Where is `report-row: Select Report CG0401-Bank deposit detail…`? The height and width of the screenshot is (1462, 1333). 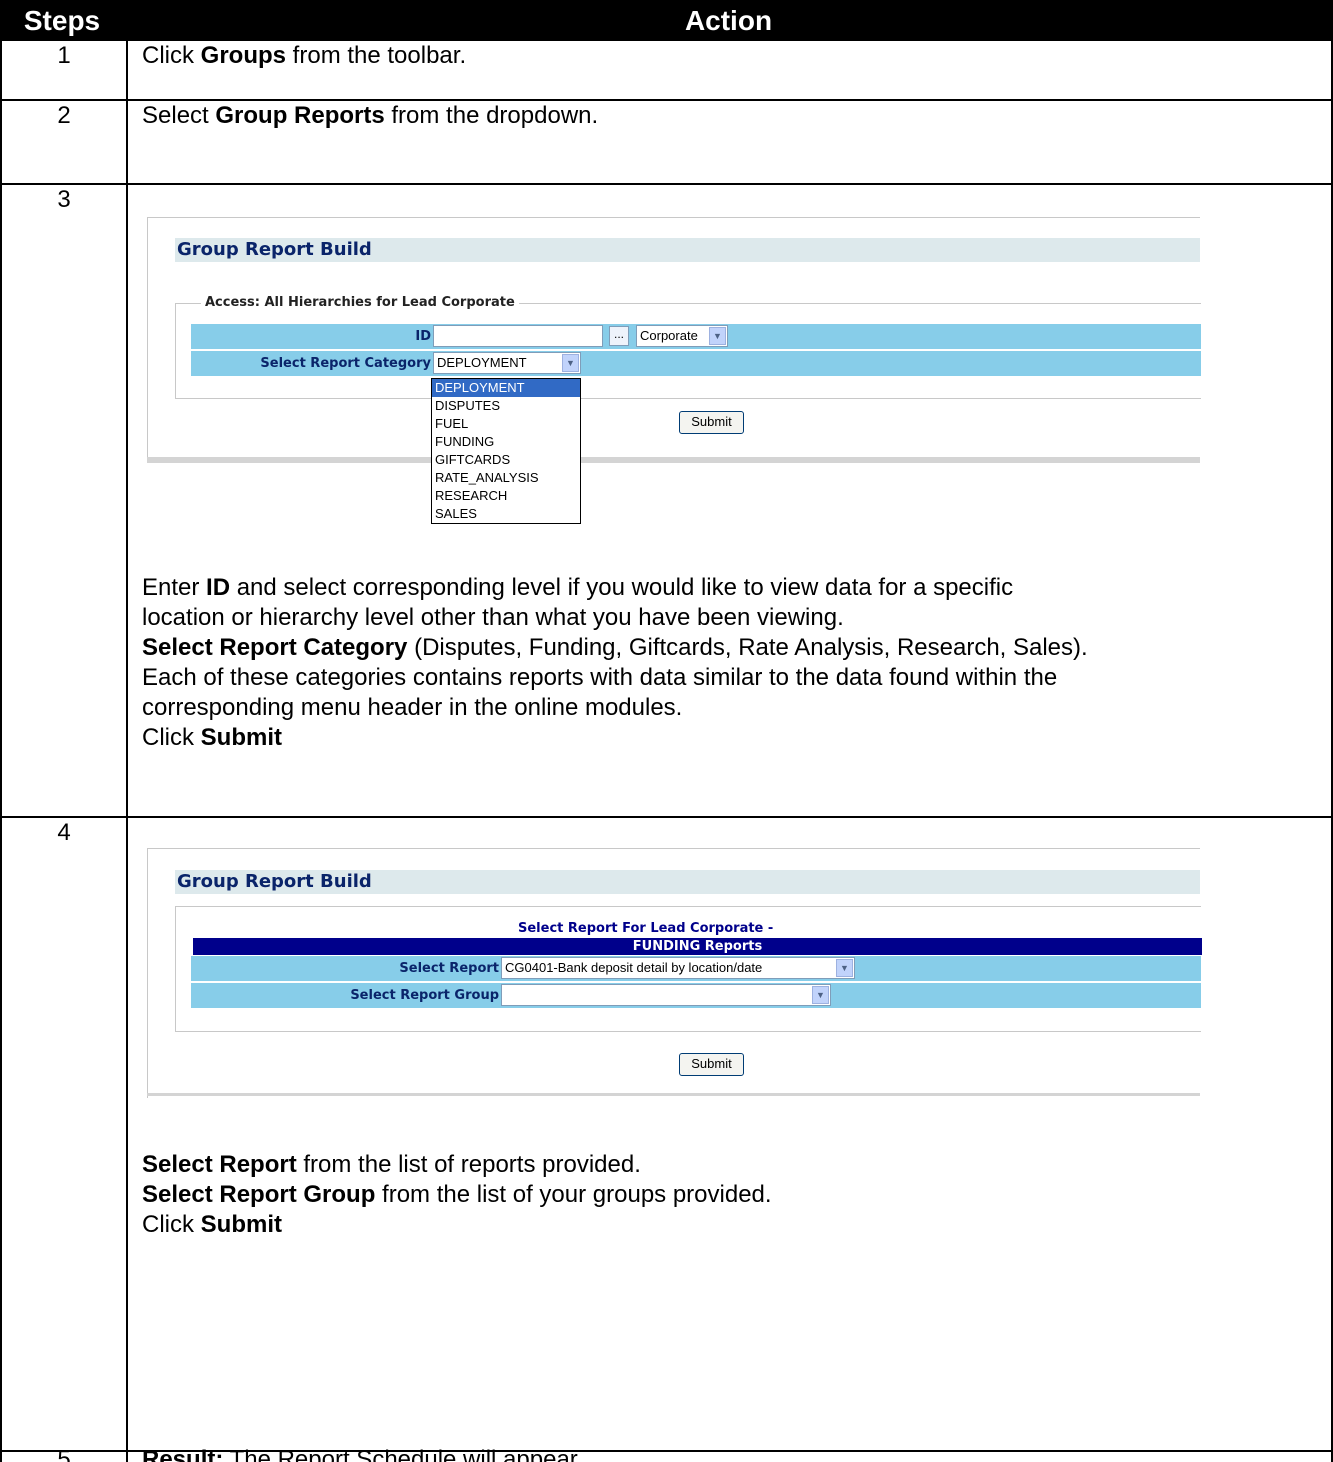
report-row: Select Report CG0401-Bank deposit detail… is located at coordinates (696, 968).